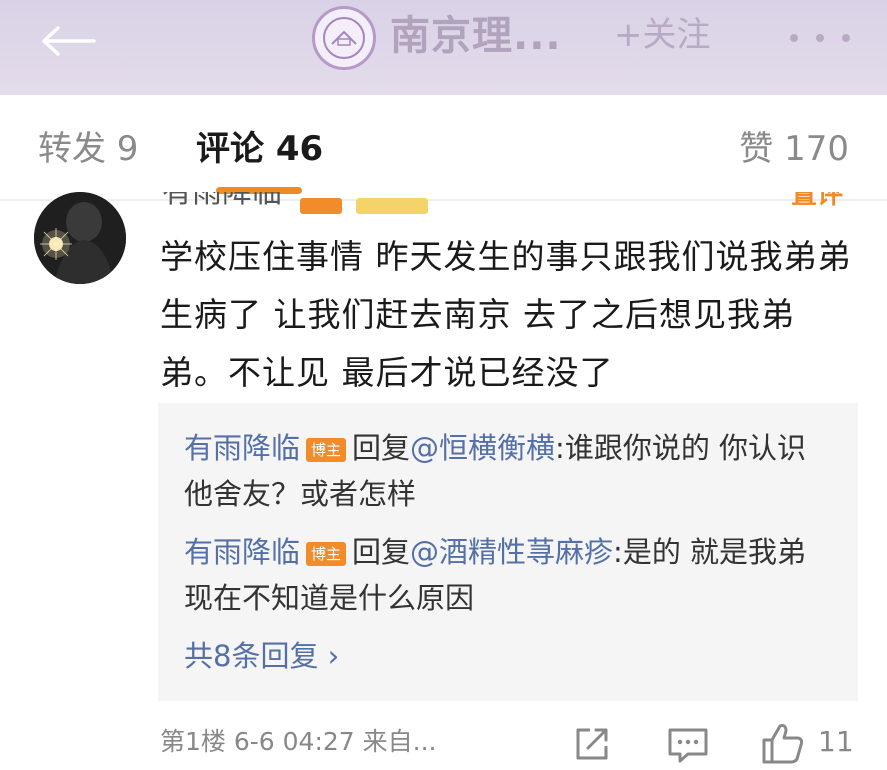  What do you see at coordinates (509, 575) in the screenshot?
I see `reply-item: 有雨降临 博主 回复@酒精性荨麻疹:是的 就是我弟 现在不知道是什么原因` at bounding box center [509, 575].